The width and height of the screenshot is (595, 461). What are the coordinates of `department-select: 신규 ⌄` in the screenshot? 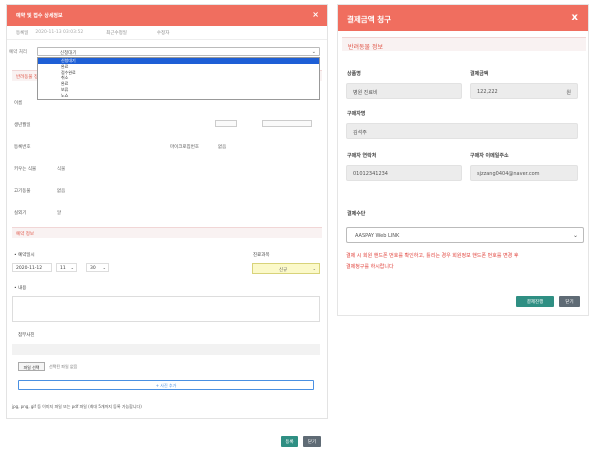 It's located at (286, 268).